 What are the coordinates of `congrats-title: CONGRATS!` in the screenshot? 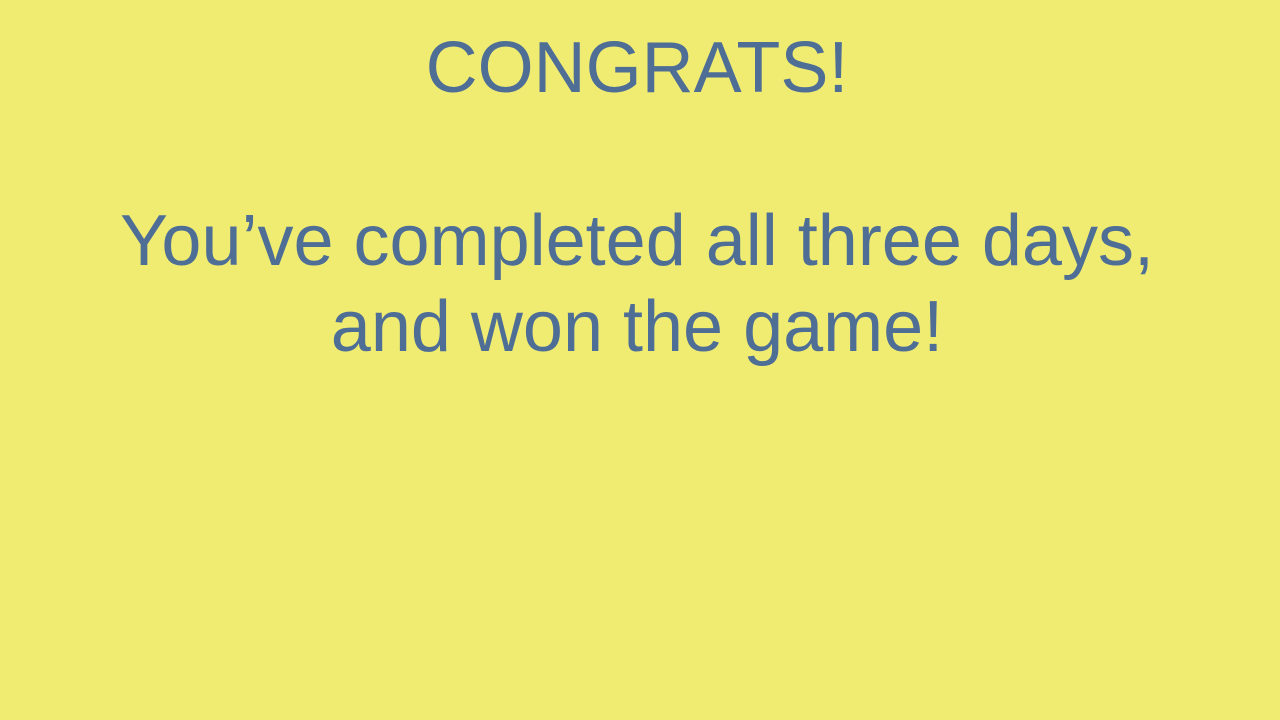 It's located at (637, 68).